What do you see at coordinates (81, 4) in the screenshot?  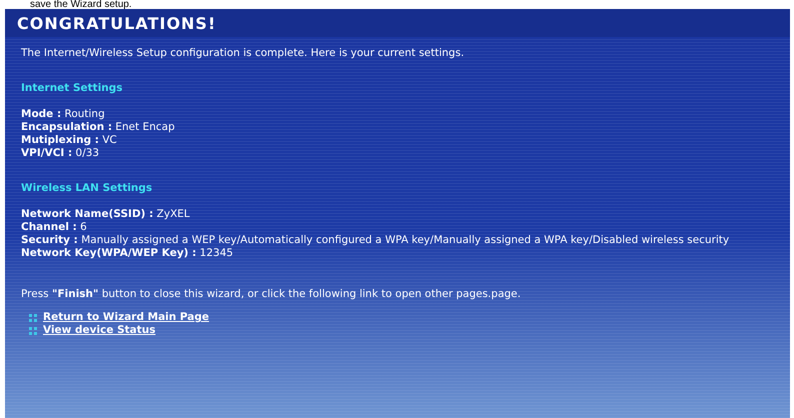 I see `caption-text: save the Wizard setup.` at bounding box center [81, 4].